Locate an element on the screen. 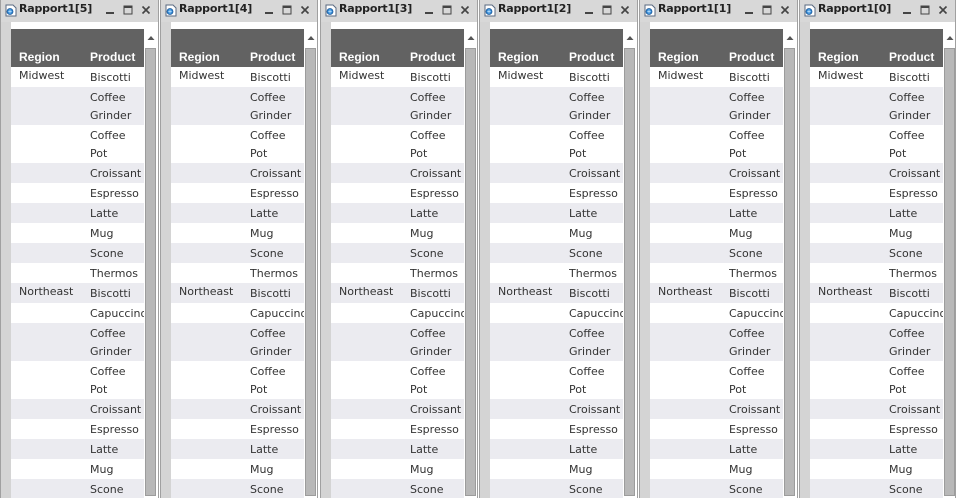 Image resolution: width=956 pixels, height=498 pixels. window-titlebar: Rapport1[4] is located at coordinates (239, 11).